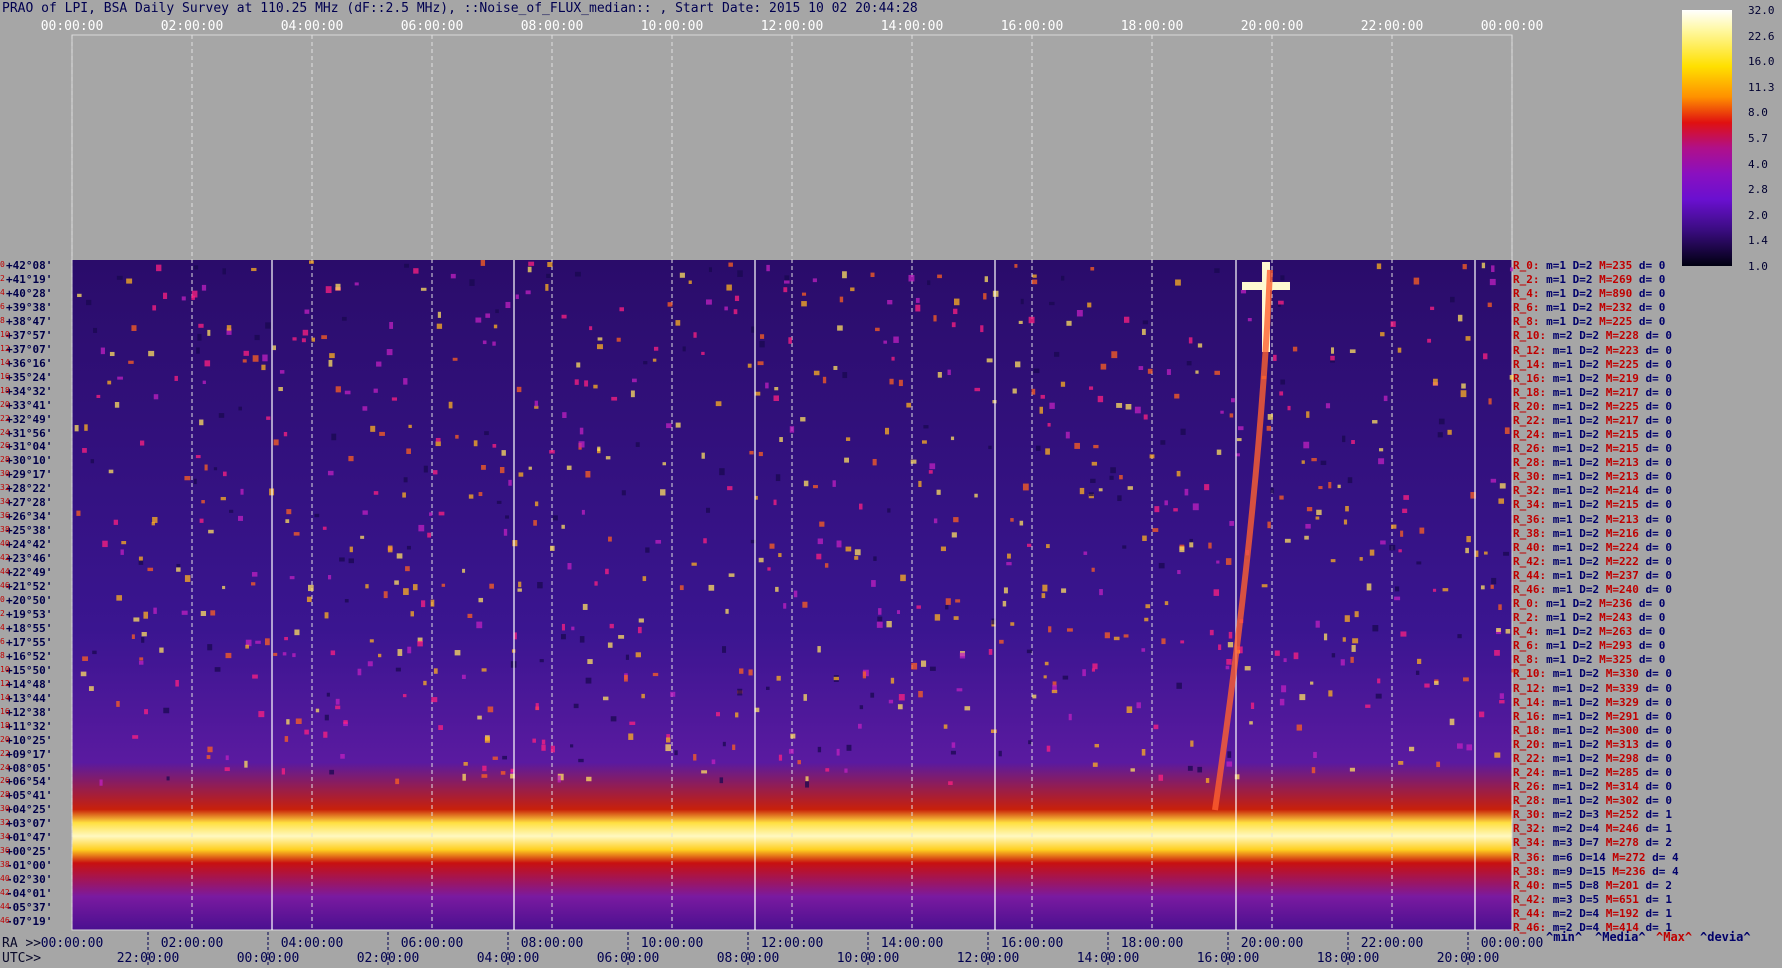  I want to click on declination-label: +32°49', so click(29, 419).